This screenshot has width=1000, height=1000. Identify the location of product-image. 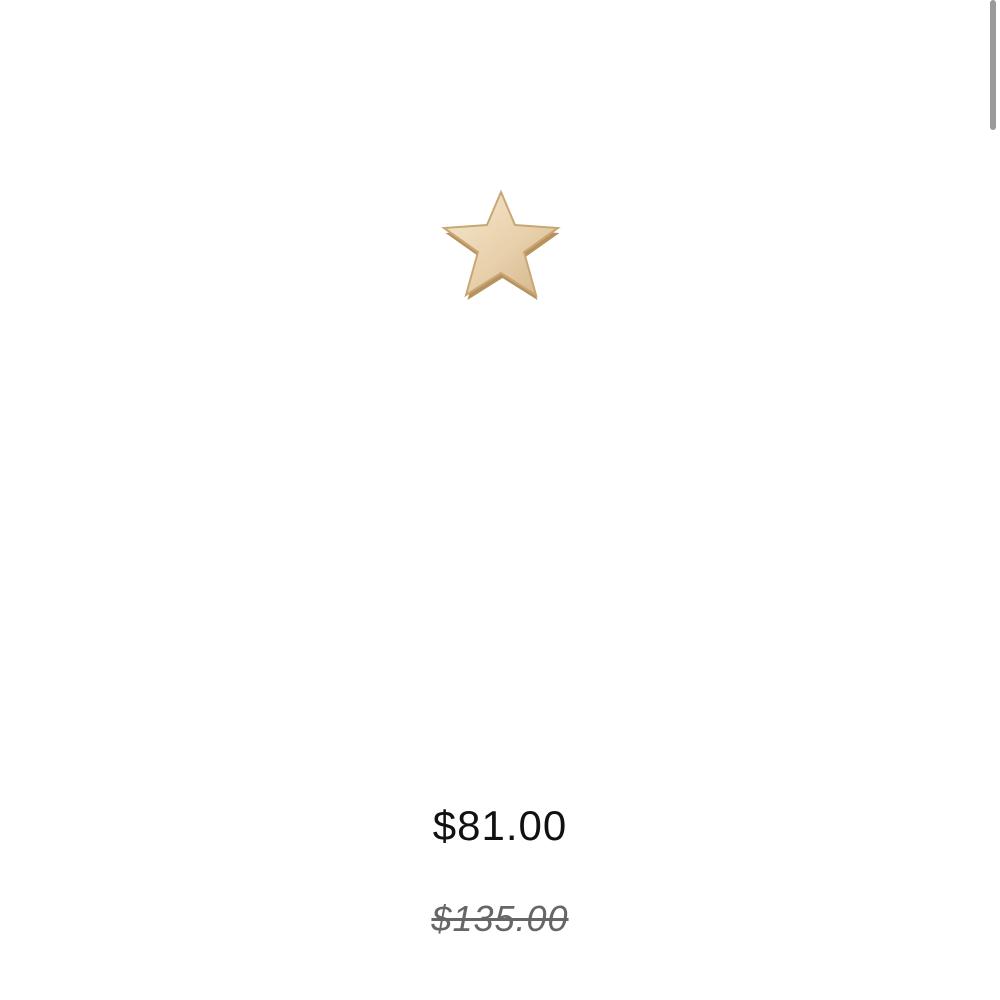
(501, 246).